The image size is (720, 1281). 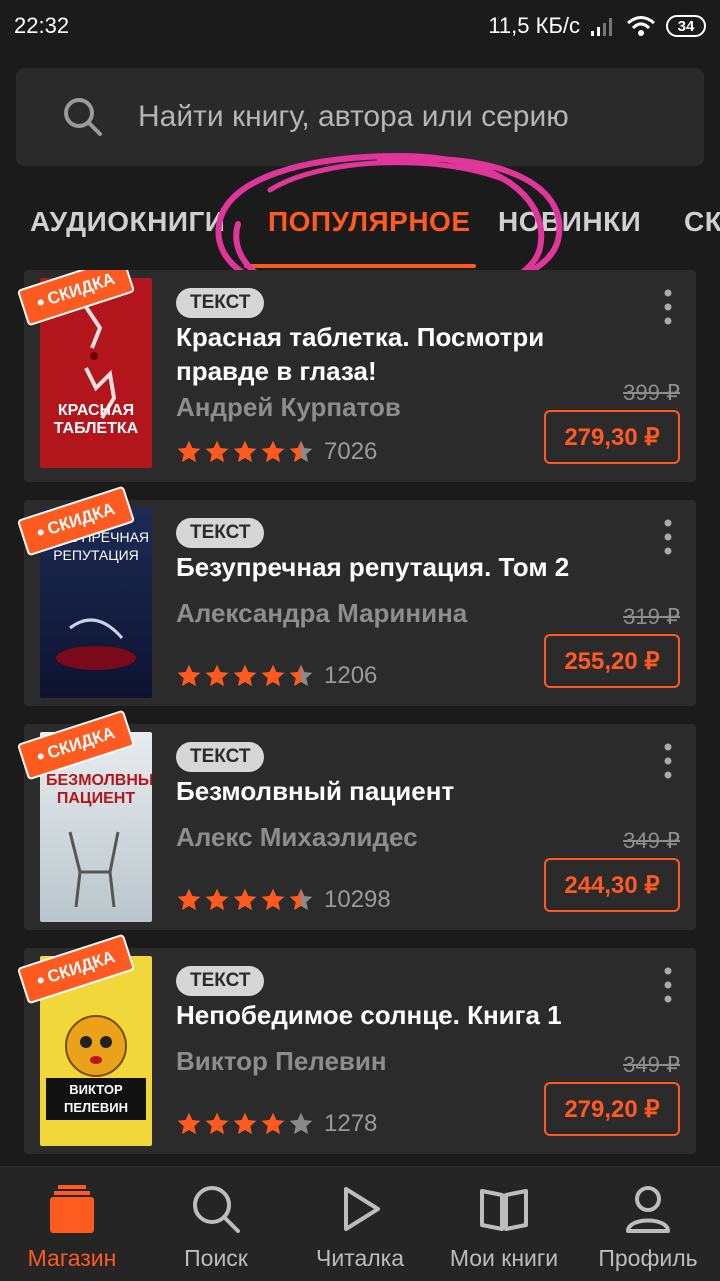 I want to click on category-tabs: АУДИОКНИГИ ПОПУЛЯРНОЕ НОВИНКИ СК, so click(x=360, y=225).